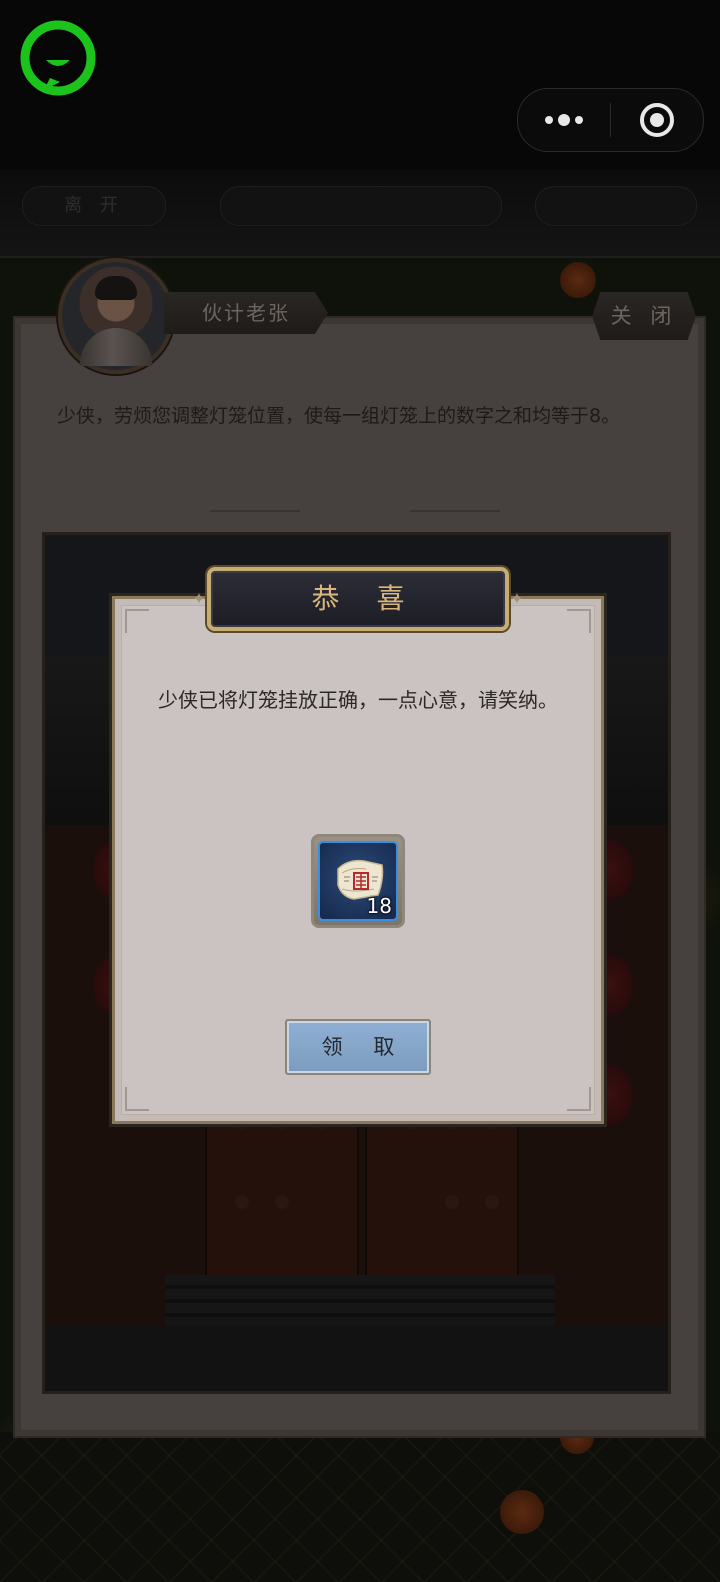 Image resolution: width=720 pixels, height=1582 pixels. I want to click on reward-item-slot: 18, so click(358, 881).